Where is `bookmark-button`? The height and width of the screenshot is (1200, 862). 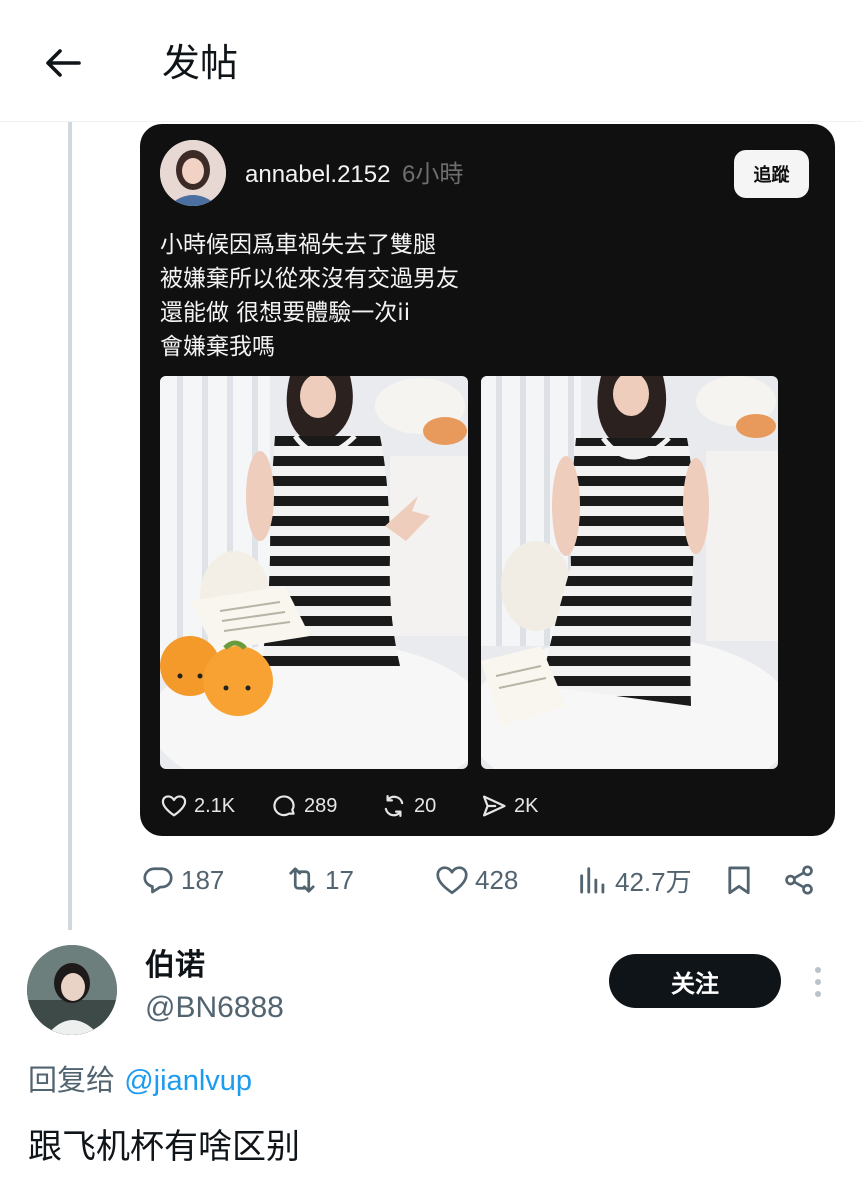 bookmark-button is located at coordinates (739, 880).